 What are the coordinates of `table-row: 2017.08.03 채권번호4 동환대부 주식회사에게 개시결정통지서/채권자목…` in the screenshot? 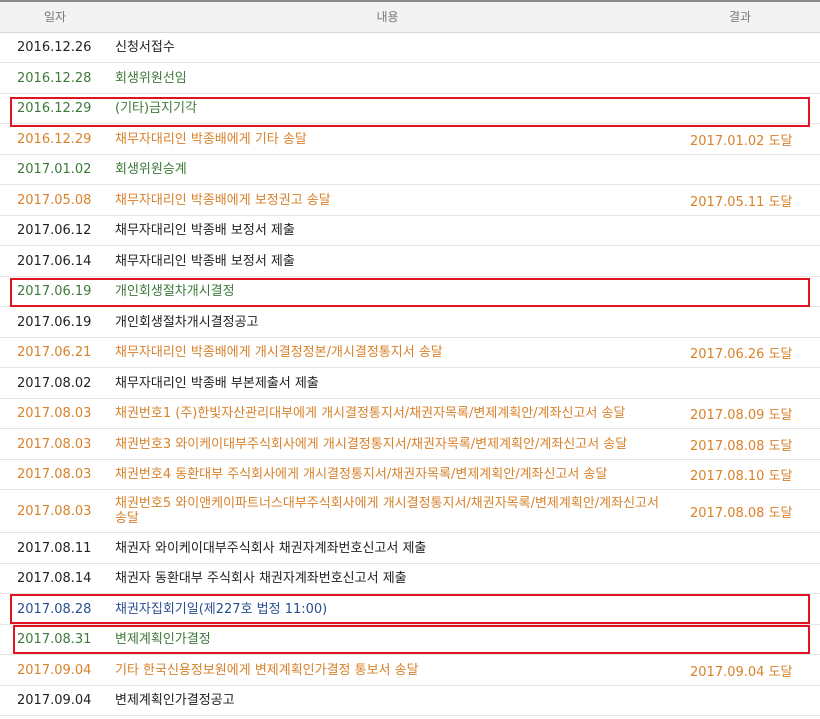 It's located at (410, 475).